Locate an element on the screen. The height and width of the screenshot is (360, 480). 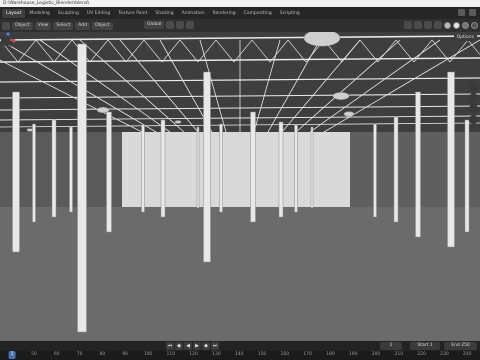
end-frame-field: End 250 is located at coordinates (460, 346).